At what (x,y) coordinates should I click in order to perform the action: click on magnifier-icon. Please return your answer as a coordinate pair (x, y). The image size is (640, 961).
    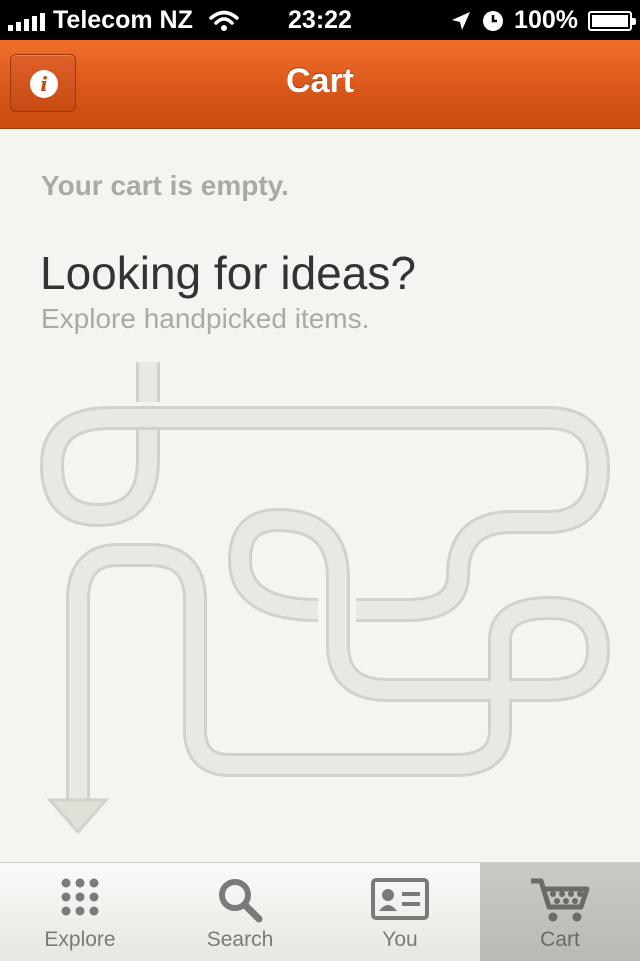
    Looking at the image, I should click on (241, 901).